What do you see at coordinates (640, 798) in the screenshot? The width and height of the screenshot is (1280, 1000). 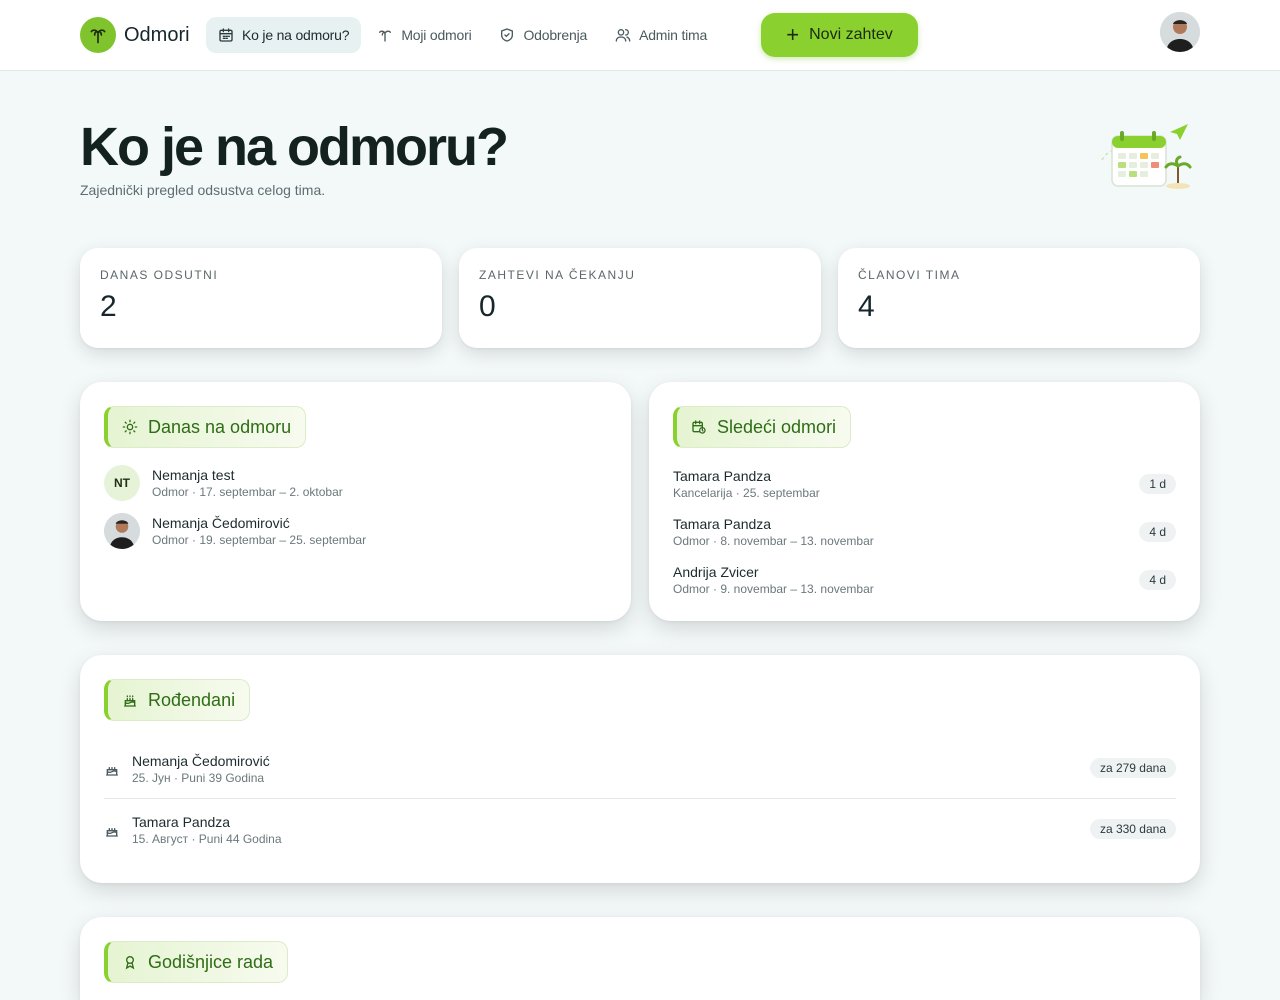 I see `divider` at bounding box center [640, 798].